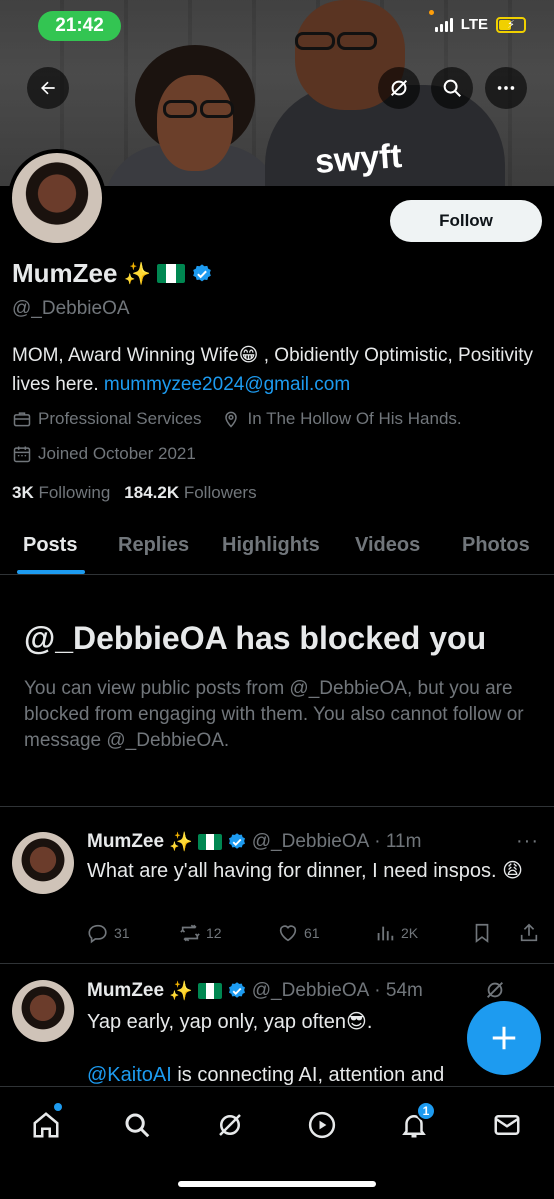 Image resolution: width=554 pixels, height=1199 pixels. I want to click on search-button, so click(452, 88).